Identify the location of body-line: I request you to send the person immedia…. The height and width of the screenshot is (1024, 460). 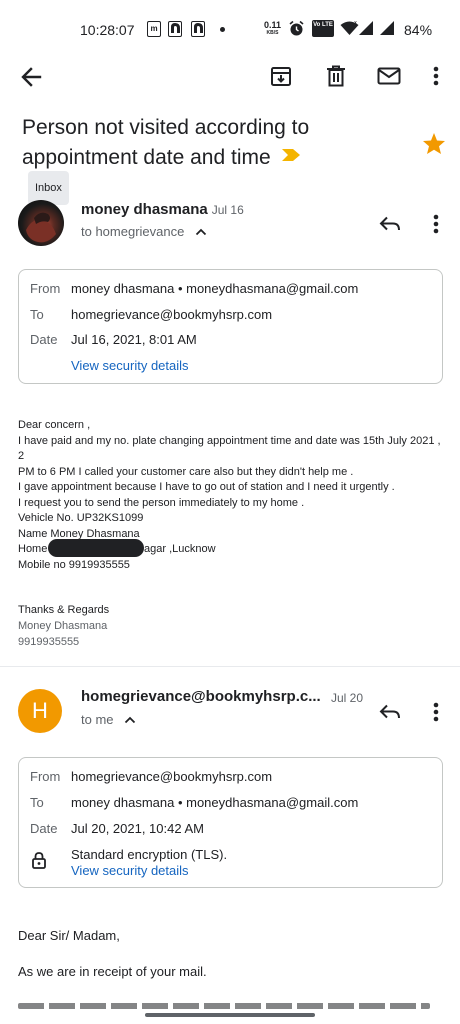
(161, 502).